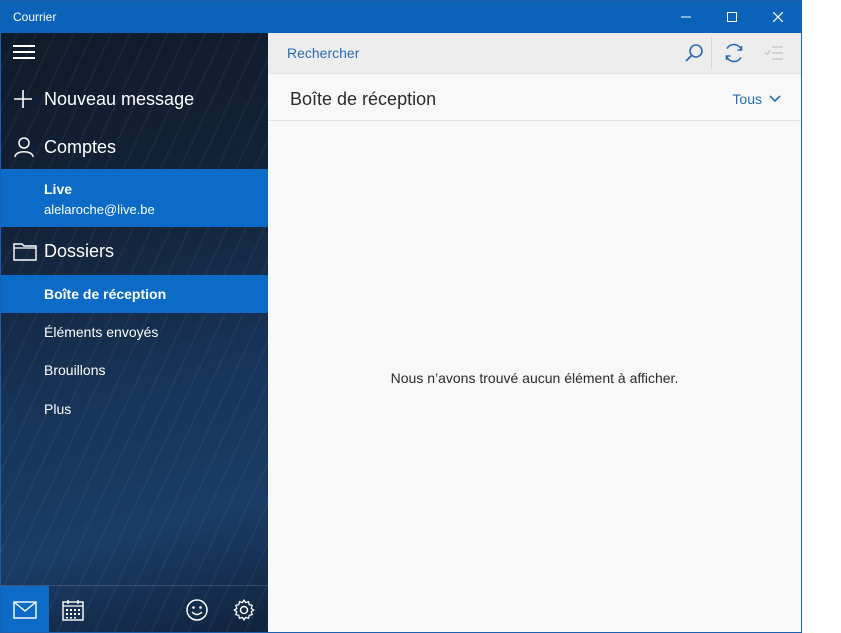 This screenshot has height=633, width=841. I want to click on filter-dropdown: Tous, so click(756, 99).